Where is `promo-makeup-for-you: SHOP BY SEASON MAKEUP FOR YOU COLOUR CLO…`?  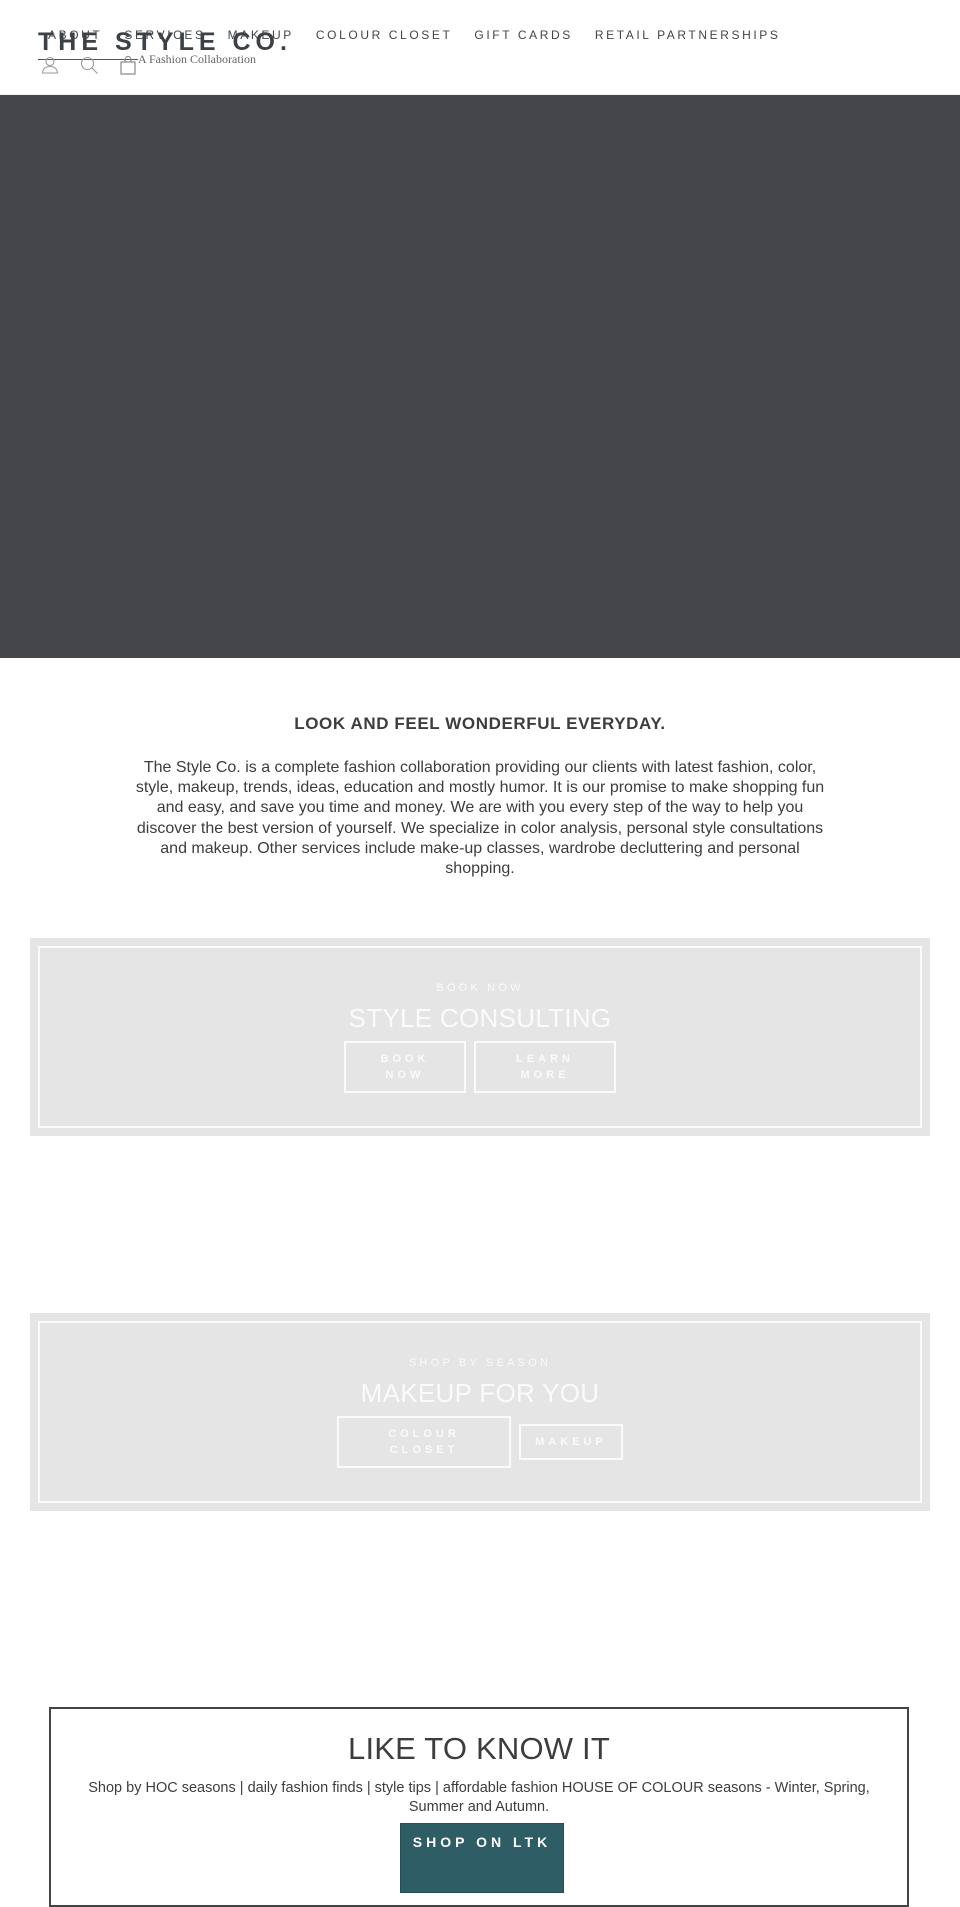 promo-makeup-for-you: SHOP BY SEASON MAKEUP FOR YOU COLOUR CLO… is located at coordinates (480, 1412).